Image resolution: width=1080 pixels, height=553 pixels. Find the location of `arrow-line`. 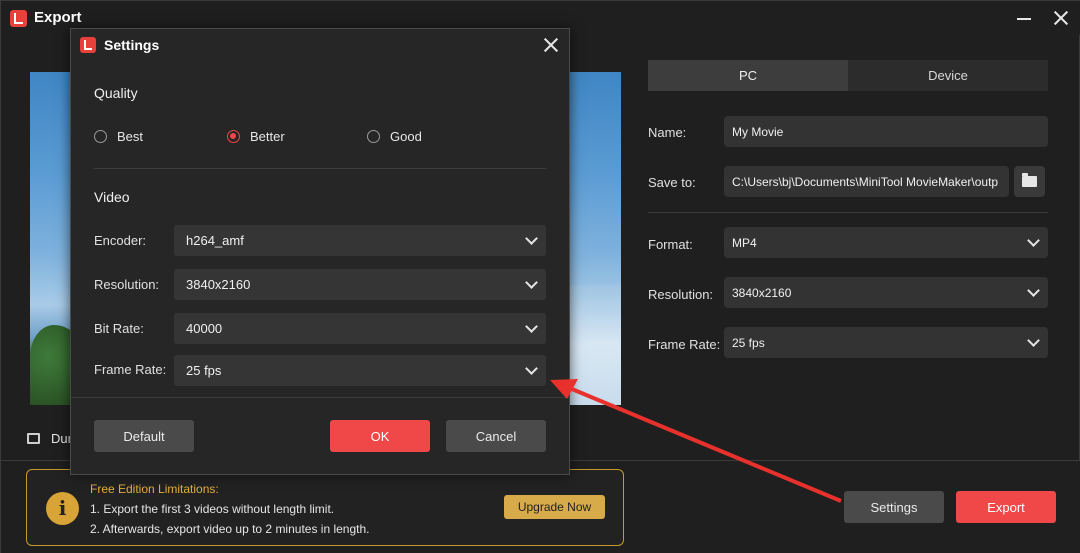

arrow-line is located at coordinates (704, 444).